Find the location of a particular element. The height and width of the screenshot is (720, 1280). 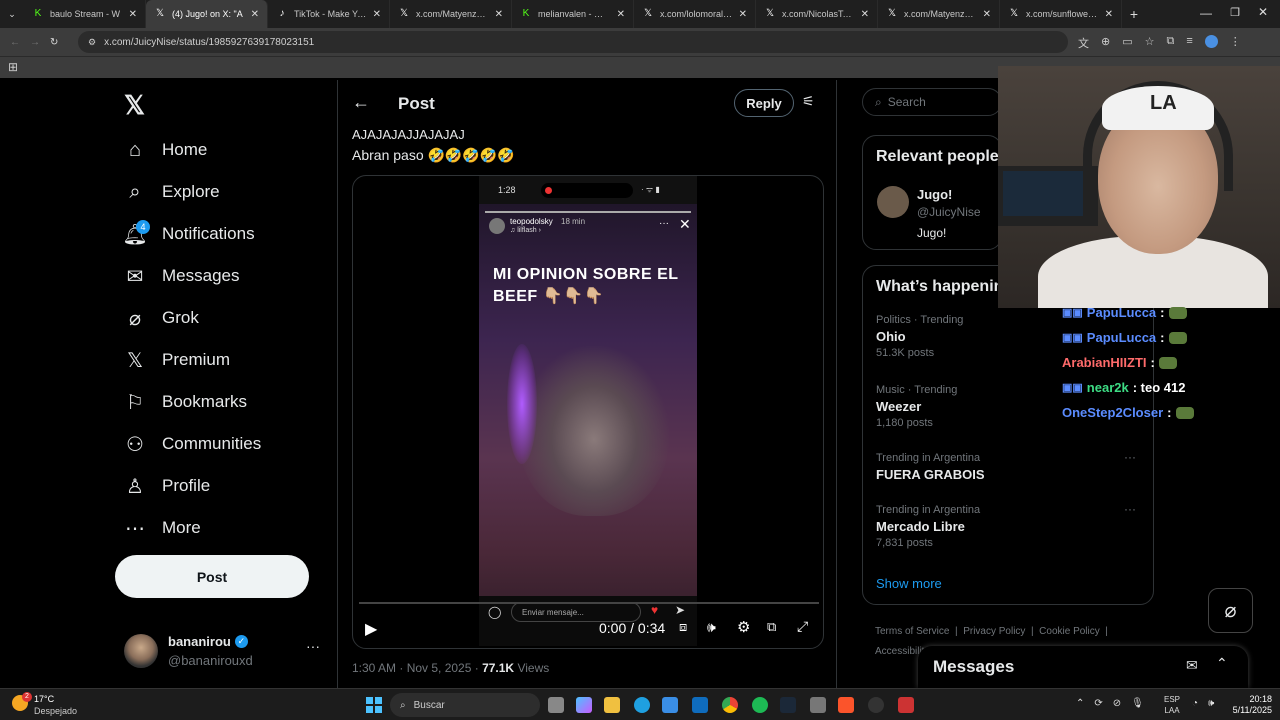

nav-item-communities: ⚇ Communities is located at coordinates (224, 444).